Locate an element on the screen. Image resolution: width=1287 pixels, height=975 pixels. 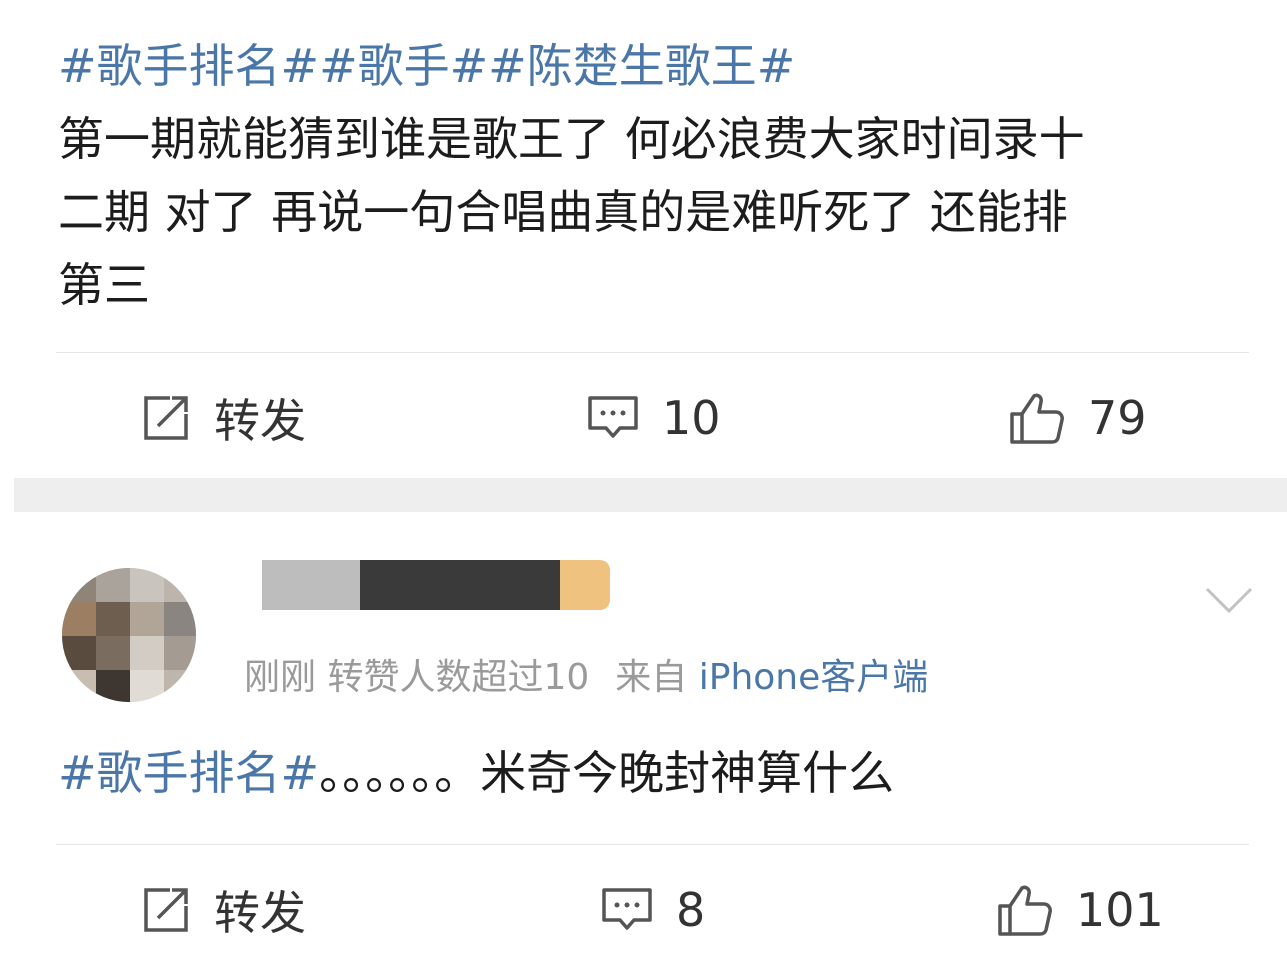
post-body-line: 第三 is located at coordinates (104, 285).